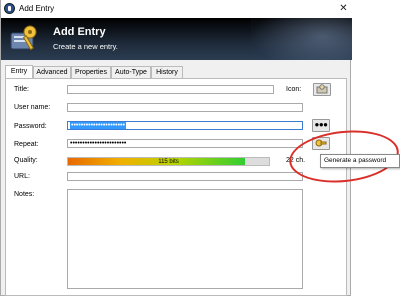 This screenshot has height=296, width=400. Describe the element at coordinates (360, 161) in the screenshot. I see `generate-password-tooltip: Generate a password` at that location.